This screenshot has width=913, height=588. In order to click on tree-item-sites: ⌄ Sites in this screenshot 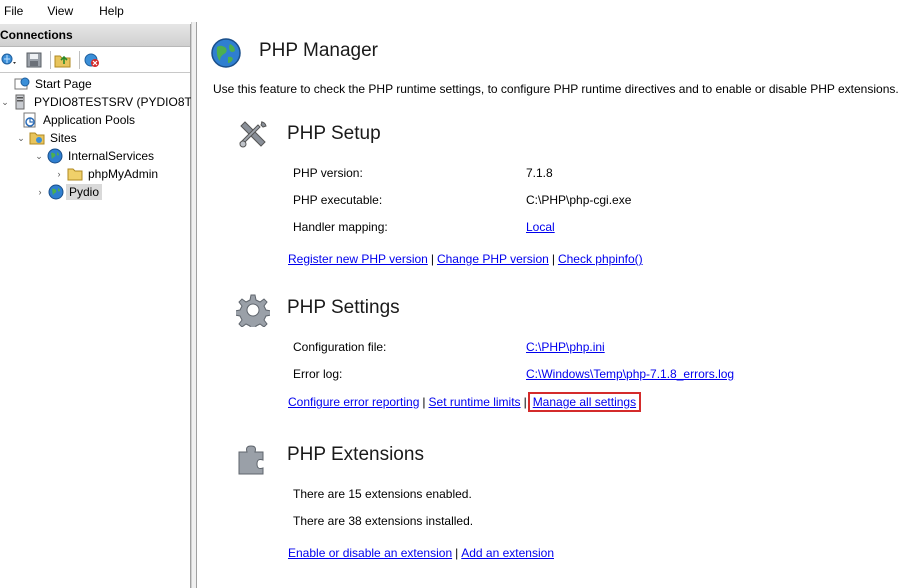, I will do `click(48, 138)`.